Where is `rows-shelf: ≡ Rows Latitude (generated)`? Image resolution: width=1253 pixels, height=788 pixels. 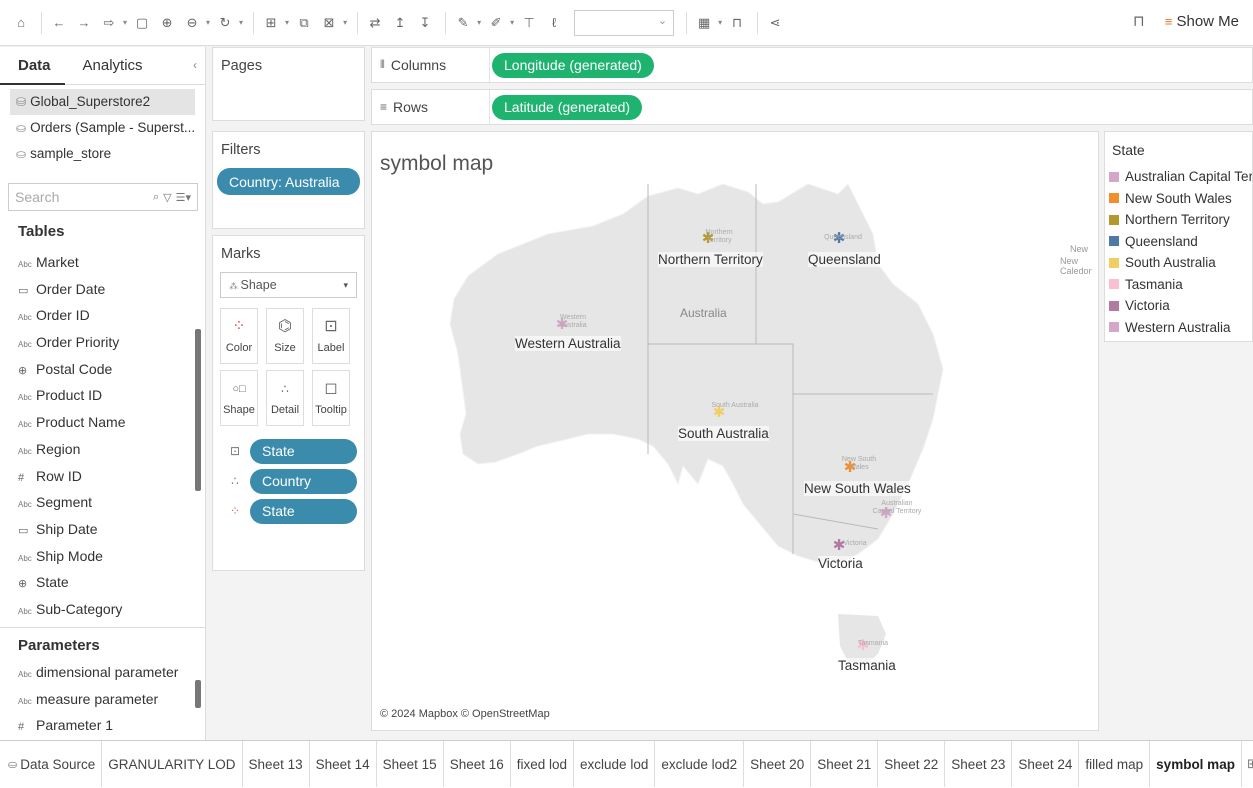
rows-shelf: ≡ Rows Latitude (generated) is located at coordinates (812, 107).